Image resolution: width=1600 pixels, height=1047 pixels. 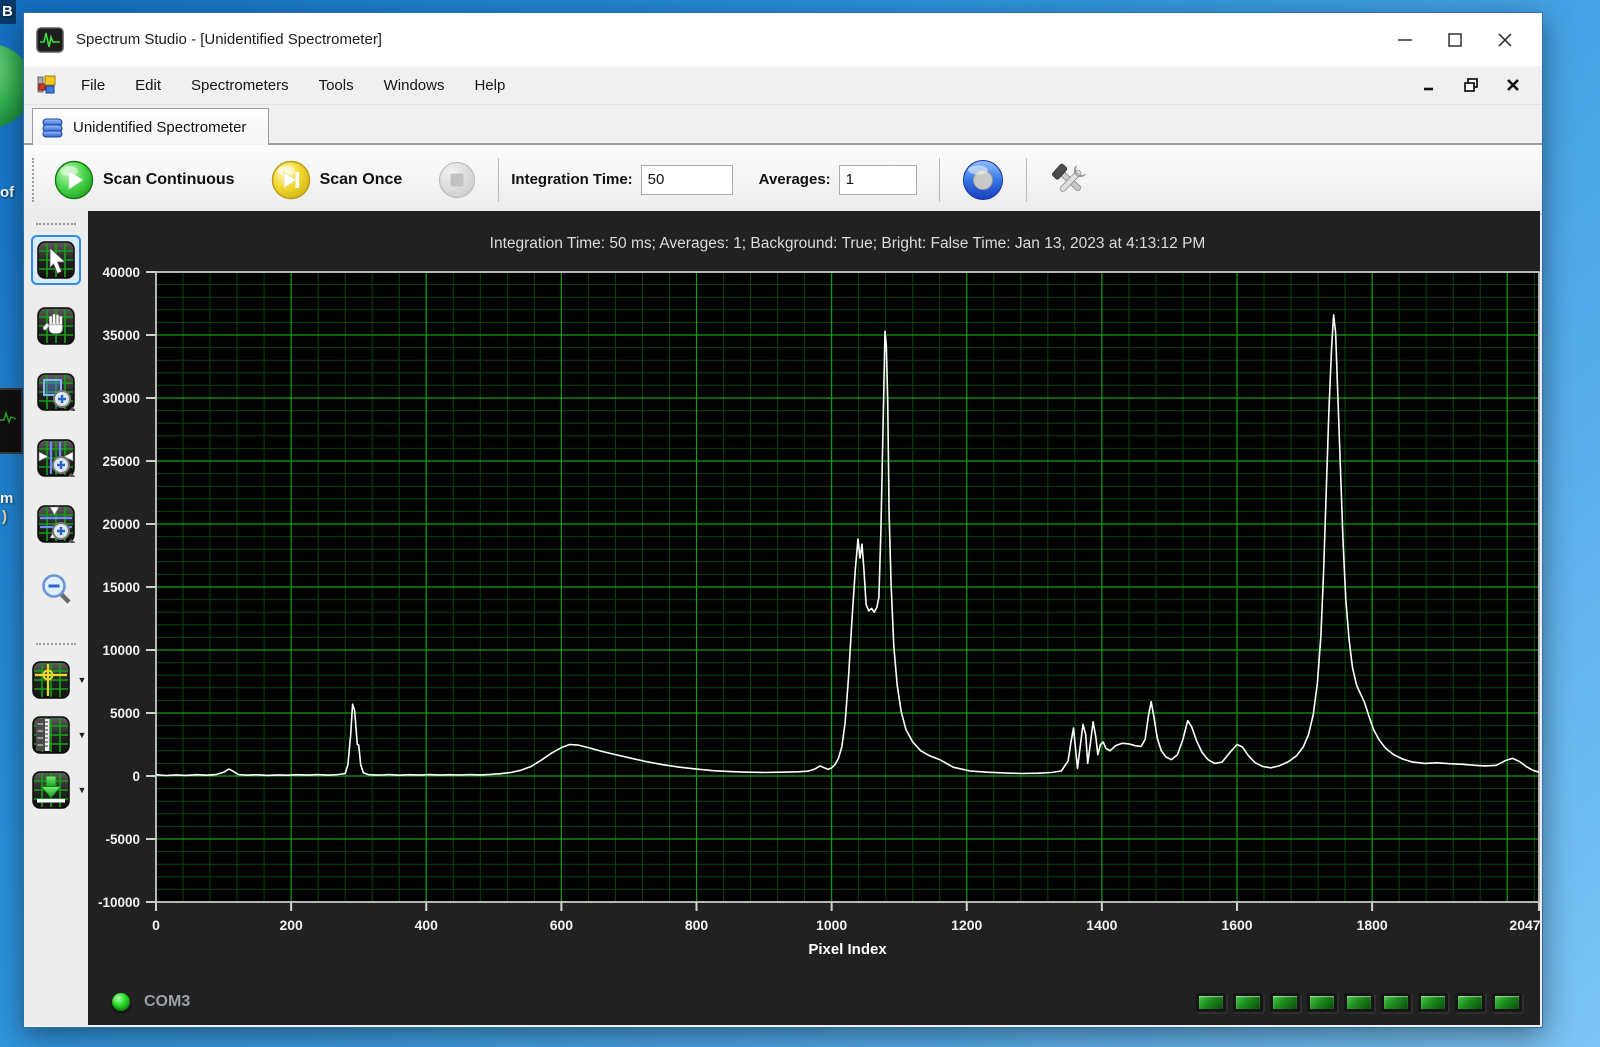 I want to click on zoom-horizontal-icon, so click(x=56, y=458).